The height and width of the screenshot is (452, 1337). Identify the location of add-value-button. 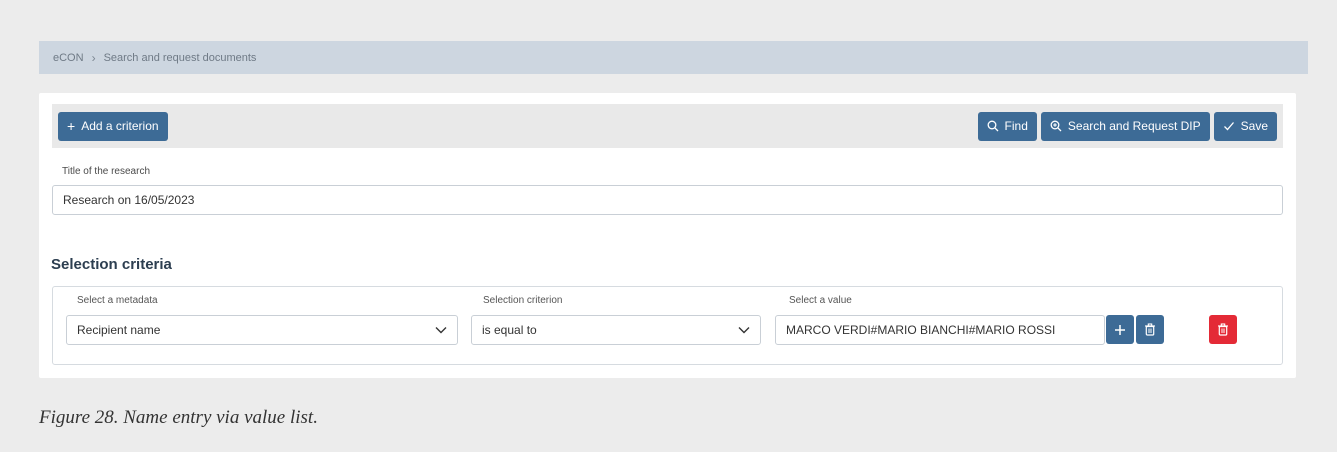
(1120, 329).